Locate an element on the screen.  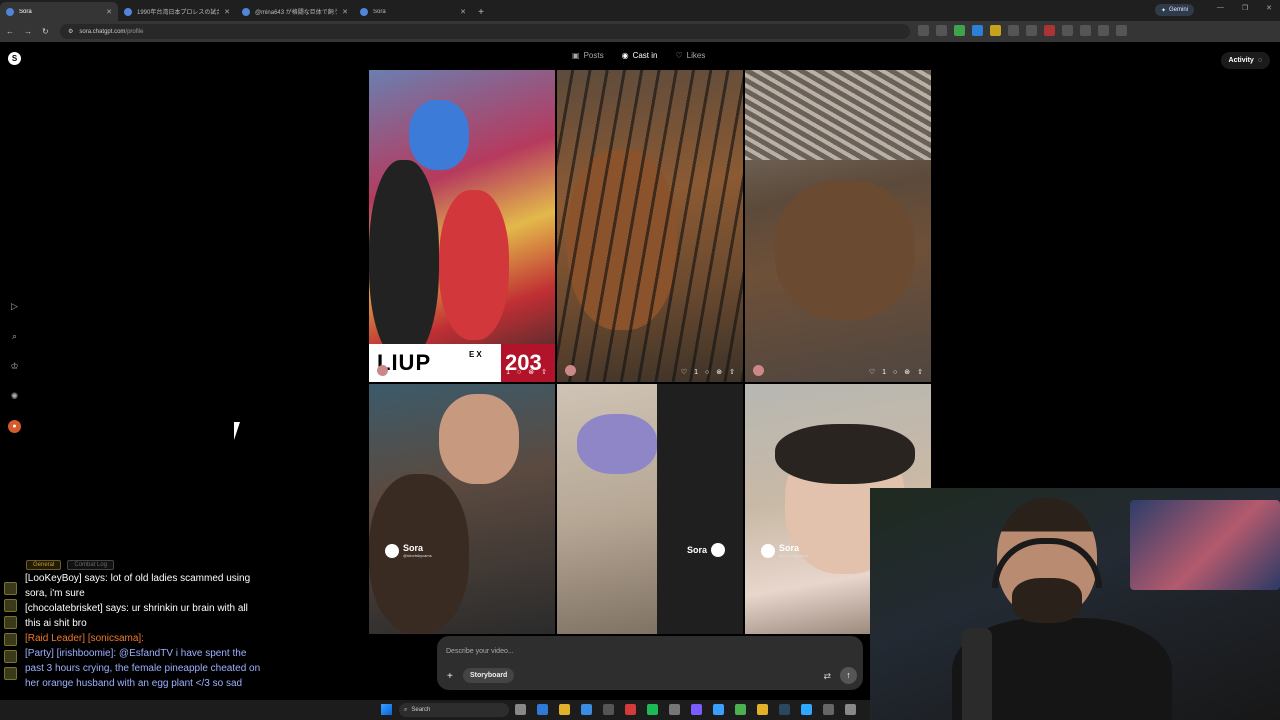
close-window-icon: ✕ is located at coordinates (1269, 8).